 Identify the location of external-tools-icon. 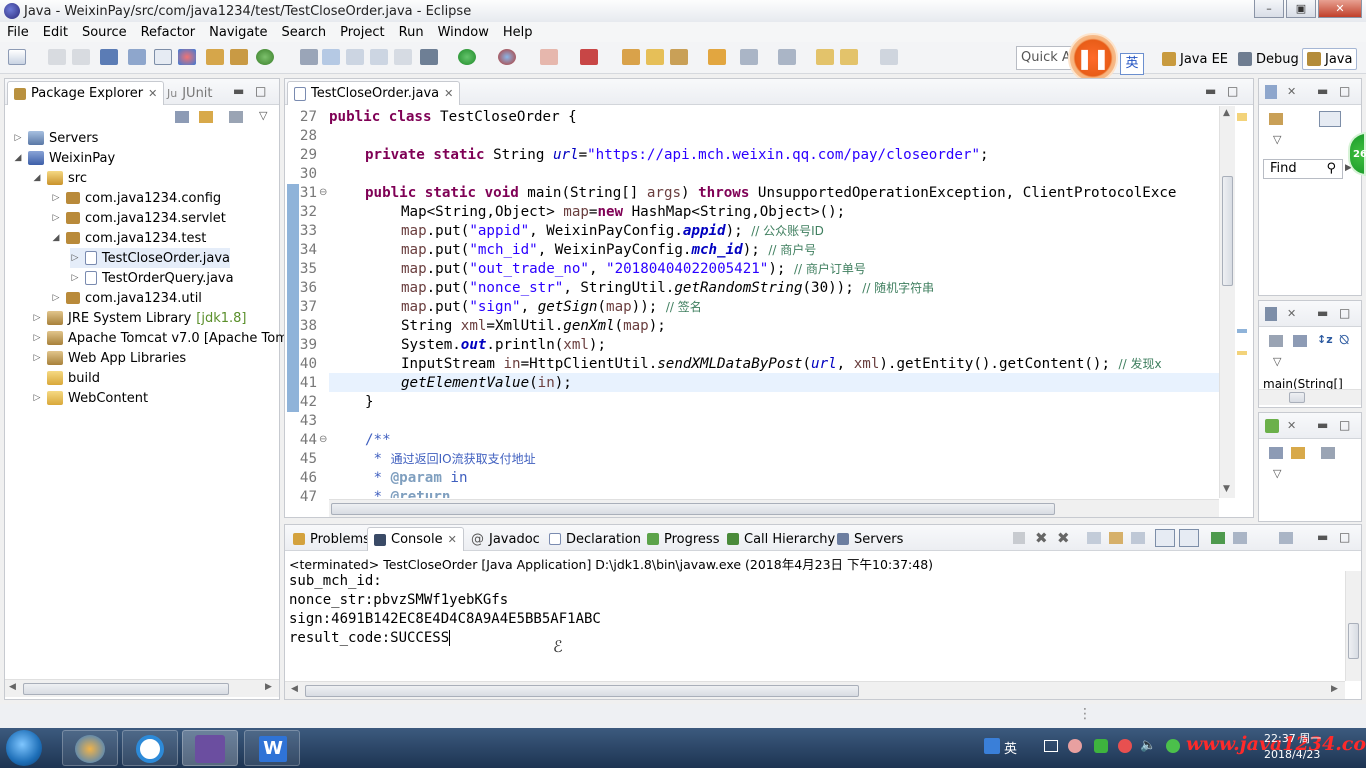
(589, 57).